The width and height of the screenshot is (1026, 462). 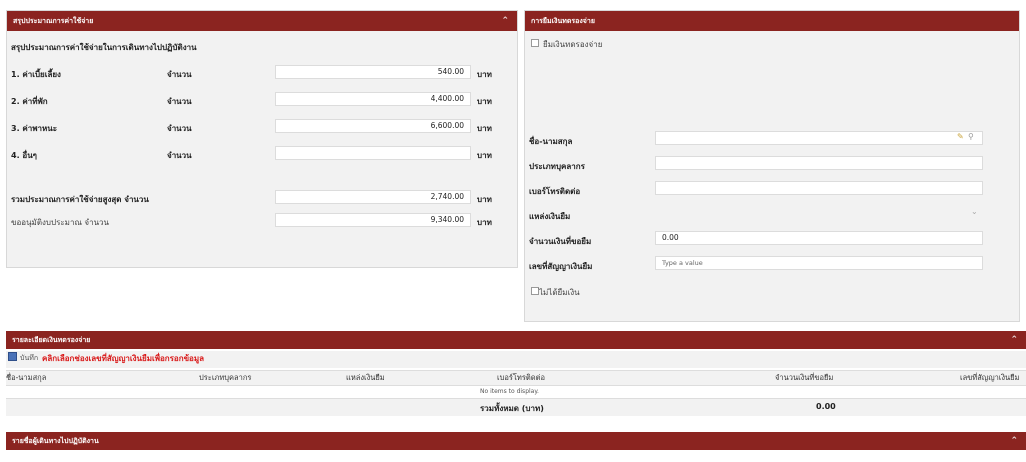 What do you see at coordinates (563, 21) in the screenshot?
I see `advance-payment-title: การยืมเงินทดรองจ่าย` at bounding box center [563, 21].